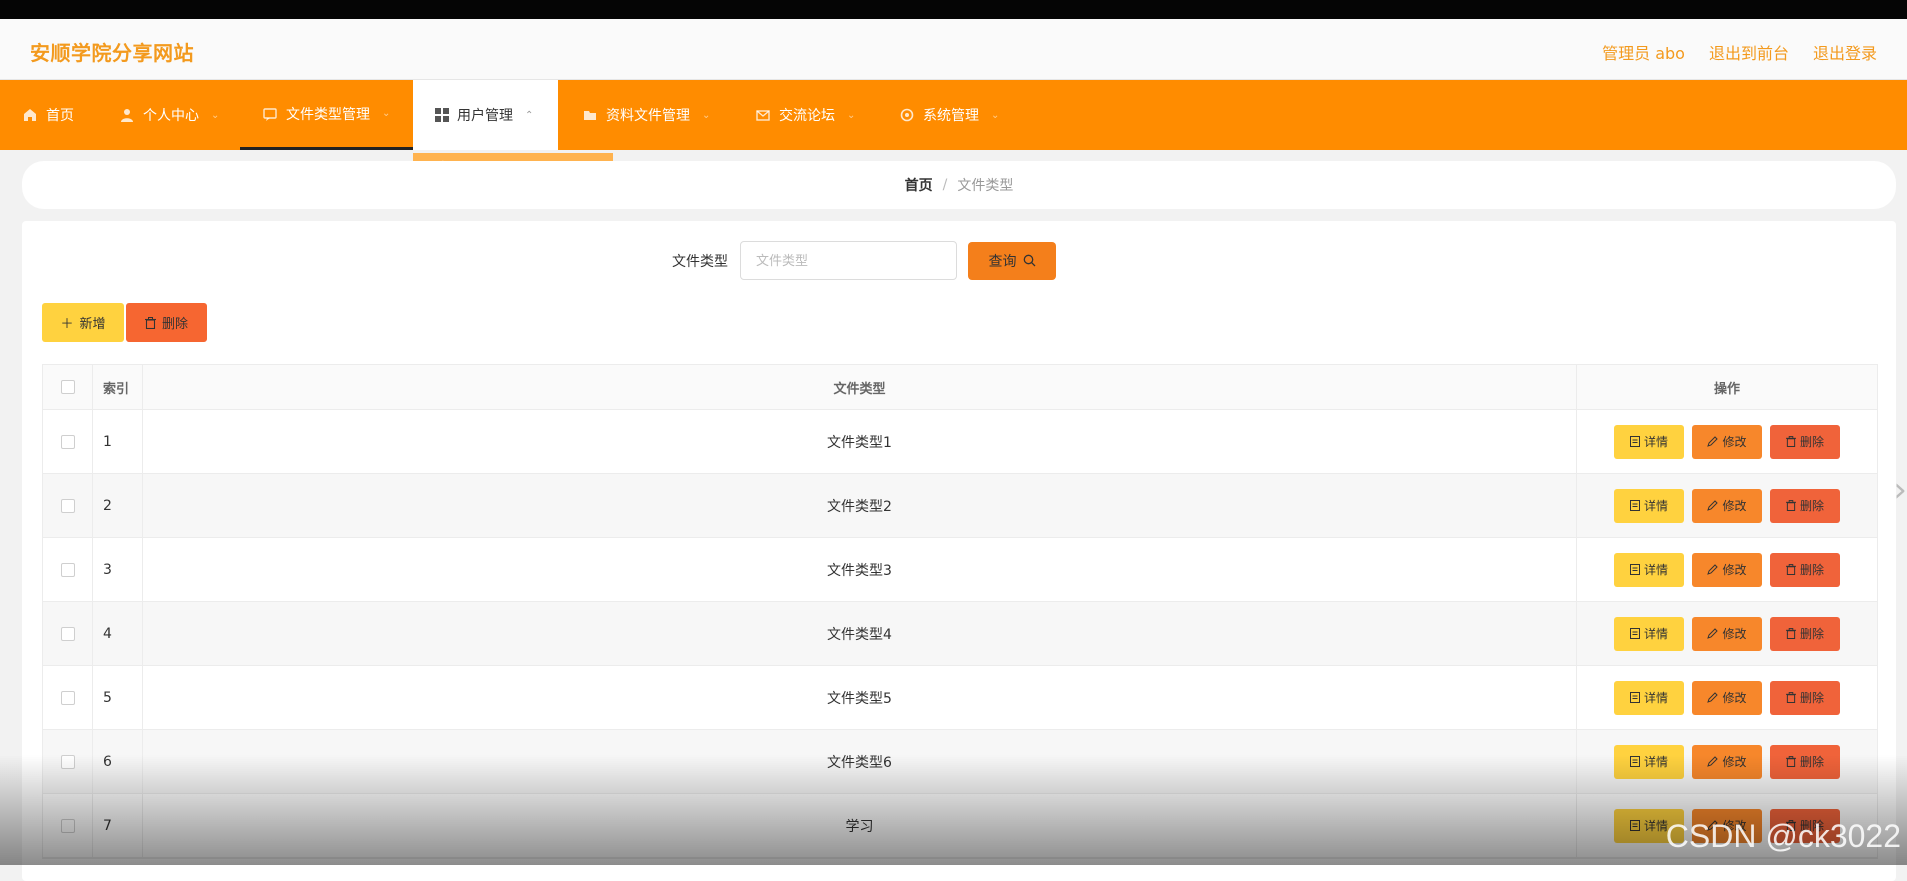 The height and width of the screenshot is (881, 1907). What do you see at coordinates (66, 322) in the screenshot?
I see `plus-icon: ＋` at bounding box center [66, 322].